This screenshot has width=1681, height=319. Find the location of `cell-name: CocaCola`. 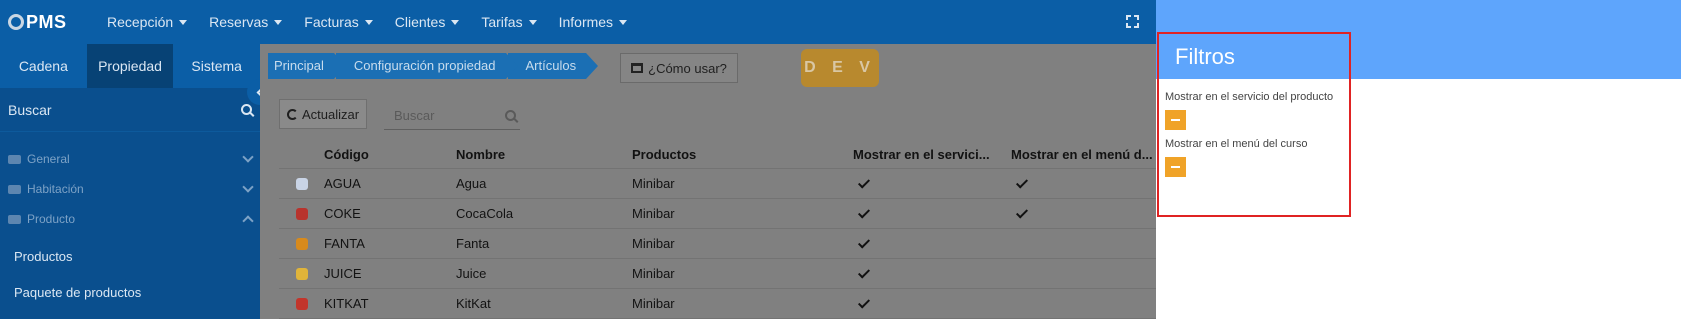

cell-name: CocaCola is located at coordinates (485, 213).